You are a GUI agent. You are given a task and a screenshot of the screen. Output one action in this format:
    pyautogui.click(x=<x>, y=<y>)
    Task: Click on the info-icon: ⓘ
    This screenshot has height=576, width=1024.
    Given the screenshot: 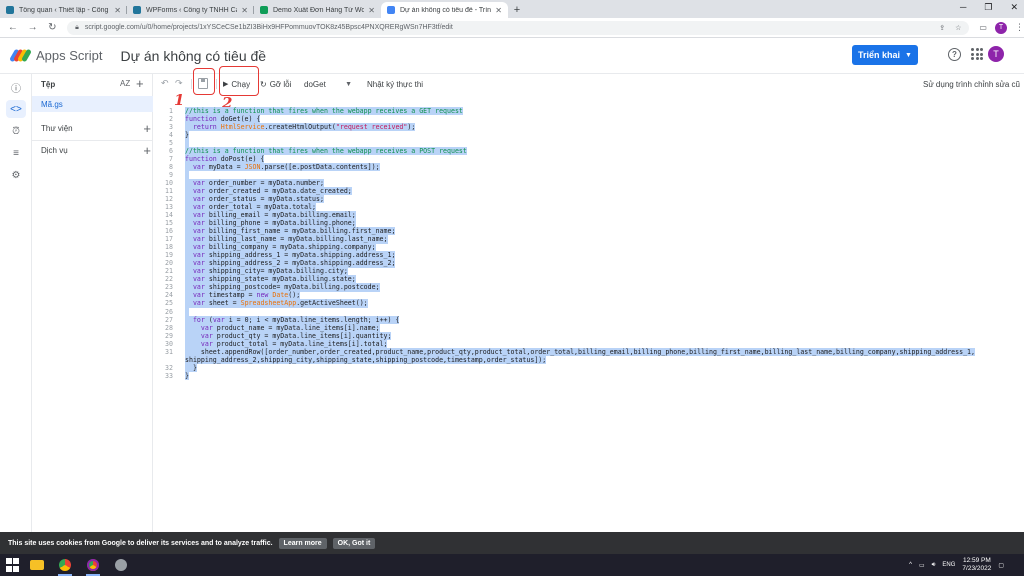 What is the action you would take?
    pyautogui.click(x=16, y=87)
    